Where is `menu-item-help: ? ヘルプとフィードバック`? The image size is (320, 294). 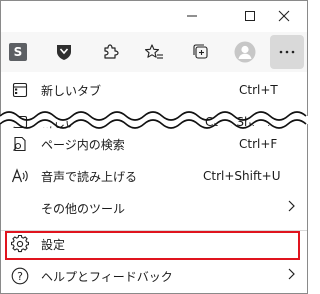
menu-item-help: ? ヘルプとフィードバック is located at coordinates (154, 276).